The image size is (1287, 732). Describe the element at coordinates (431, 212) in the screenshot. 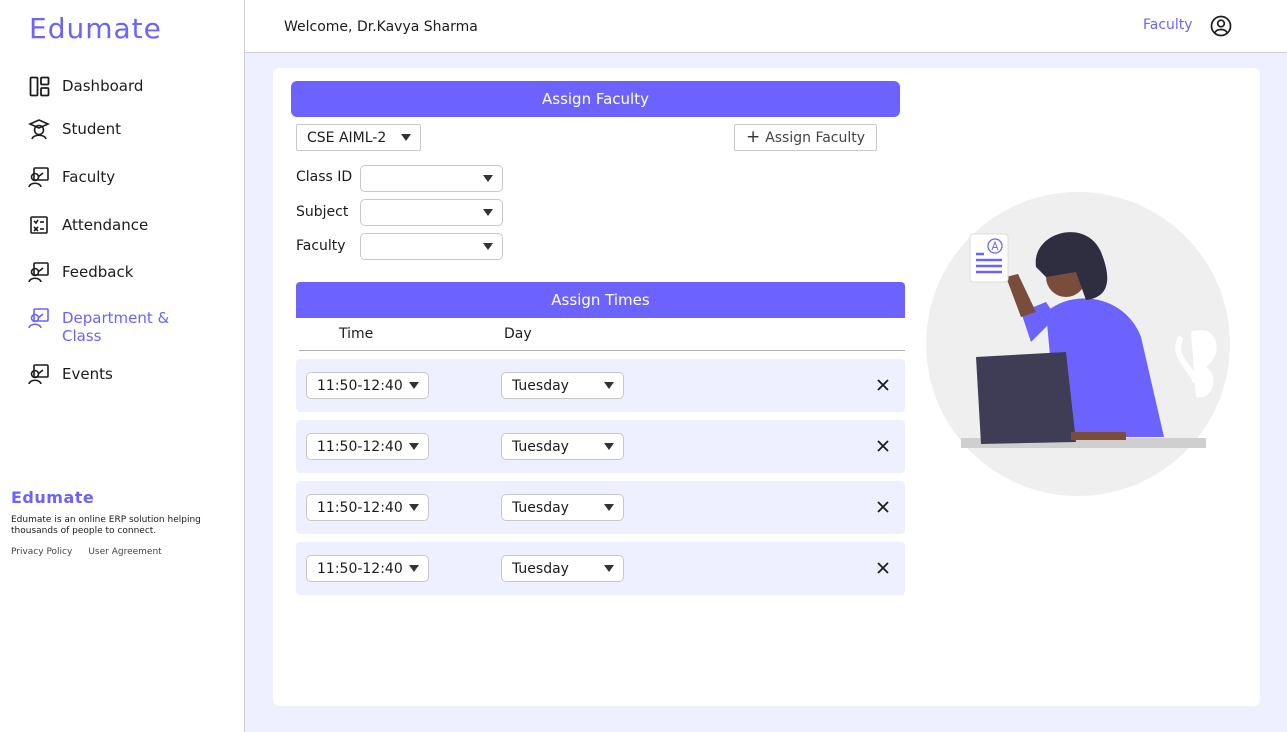

I see `subject-select` at that location.